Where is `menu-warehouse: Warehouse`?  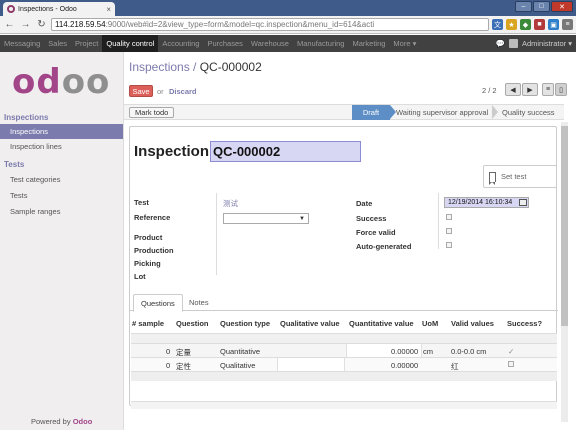
menu-warehouse: Warehouse is located at coordinates (270, 43).